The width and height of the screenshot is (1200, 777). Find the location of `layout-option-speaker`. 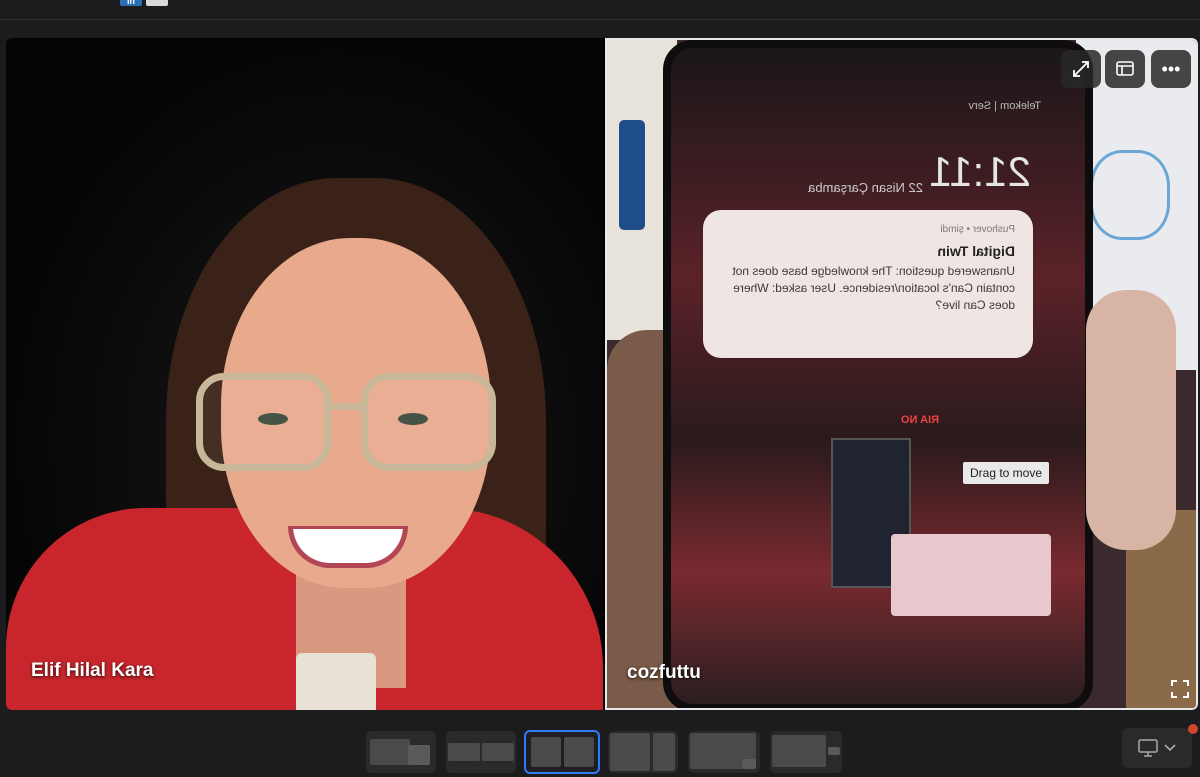

layout-option-speaker is located at coordinates (724, 752).